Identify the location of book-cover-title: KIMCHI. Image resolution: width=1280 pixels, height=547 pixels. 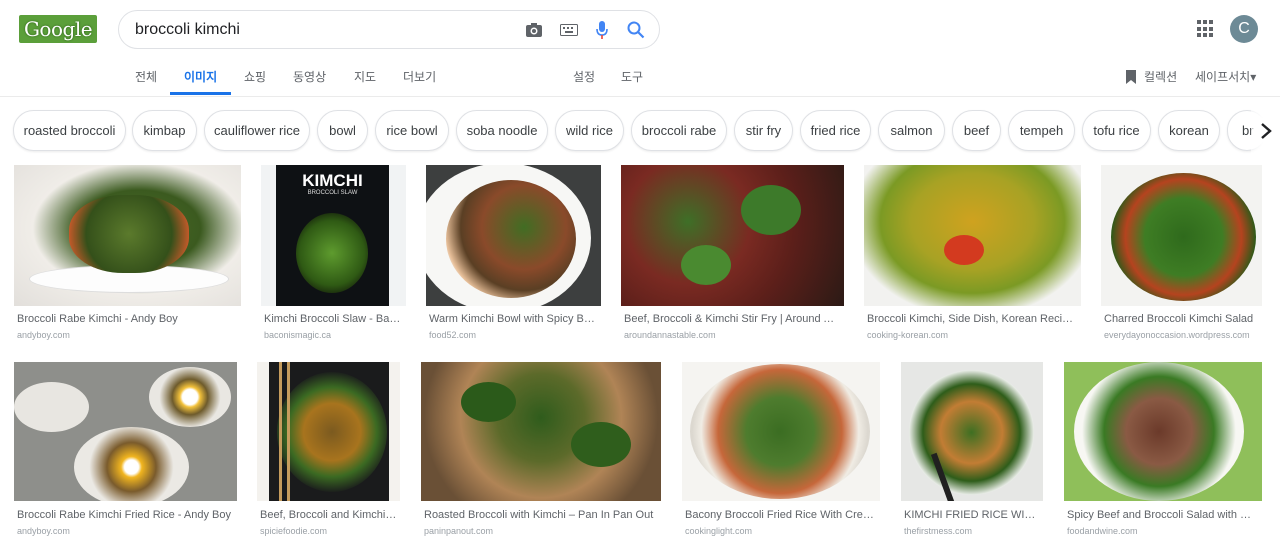
(332, 180).